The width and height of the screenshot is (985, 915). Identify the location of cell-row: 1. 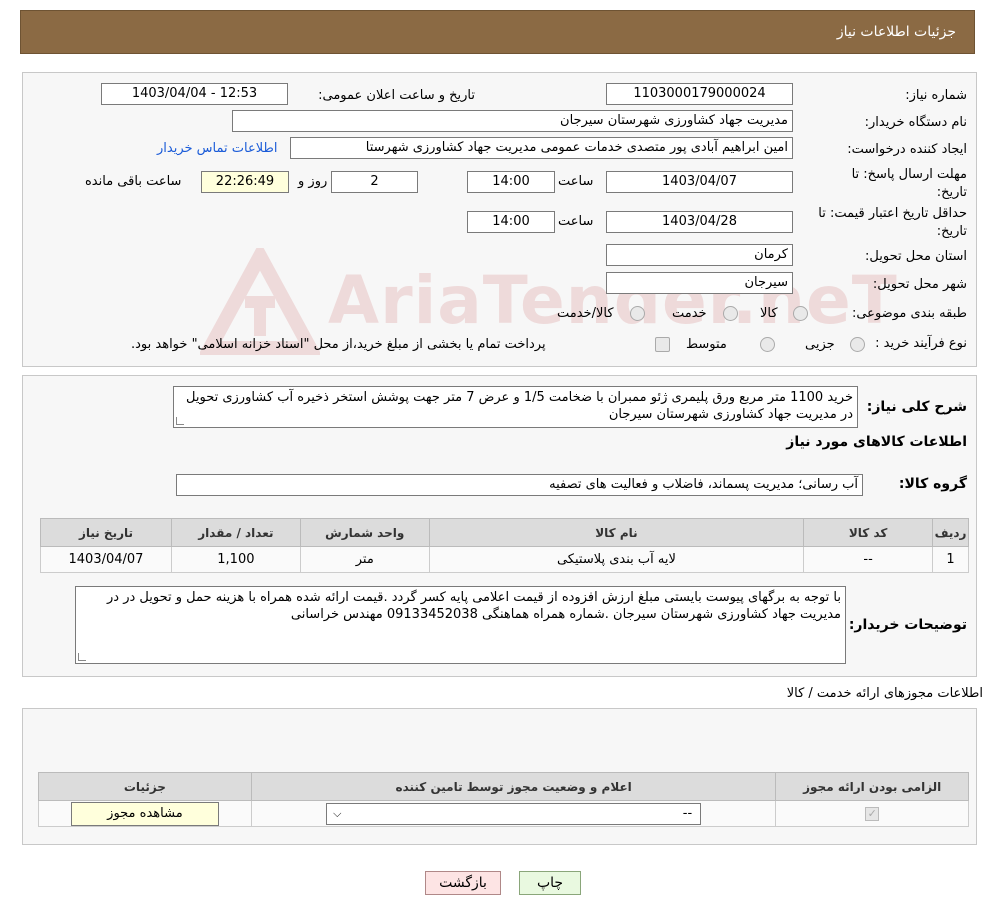
(950, 559).